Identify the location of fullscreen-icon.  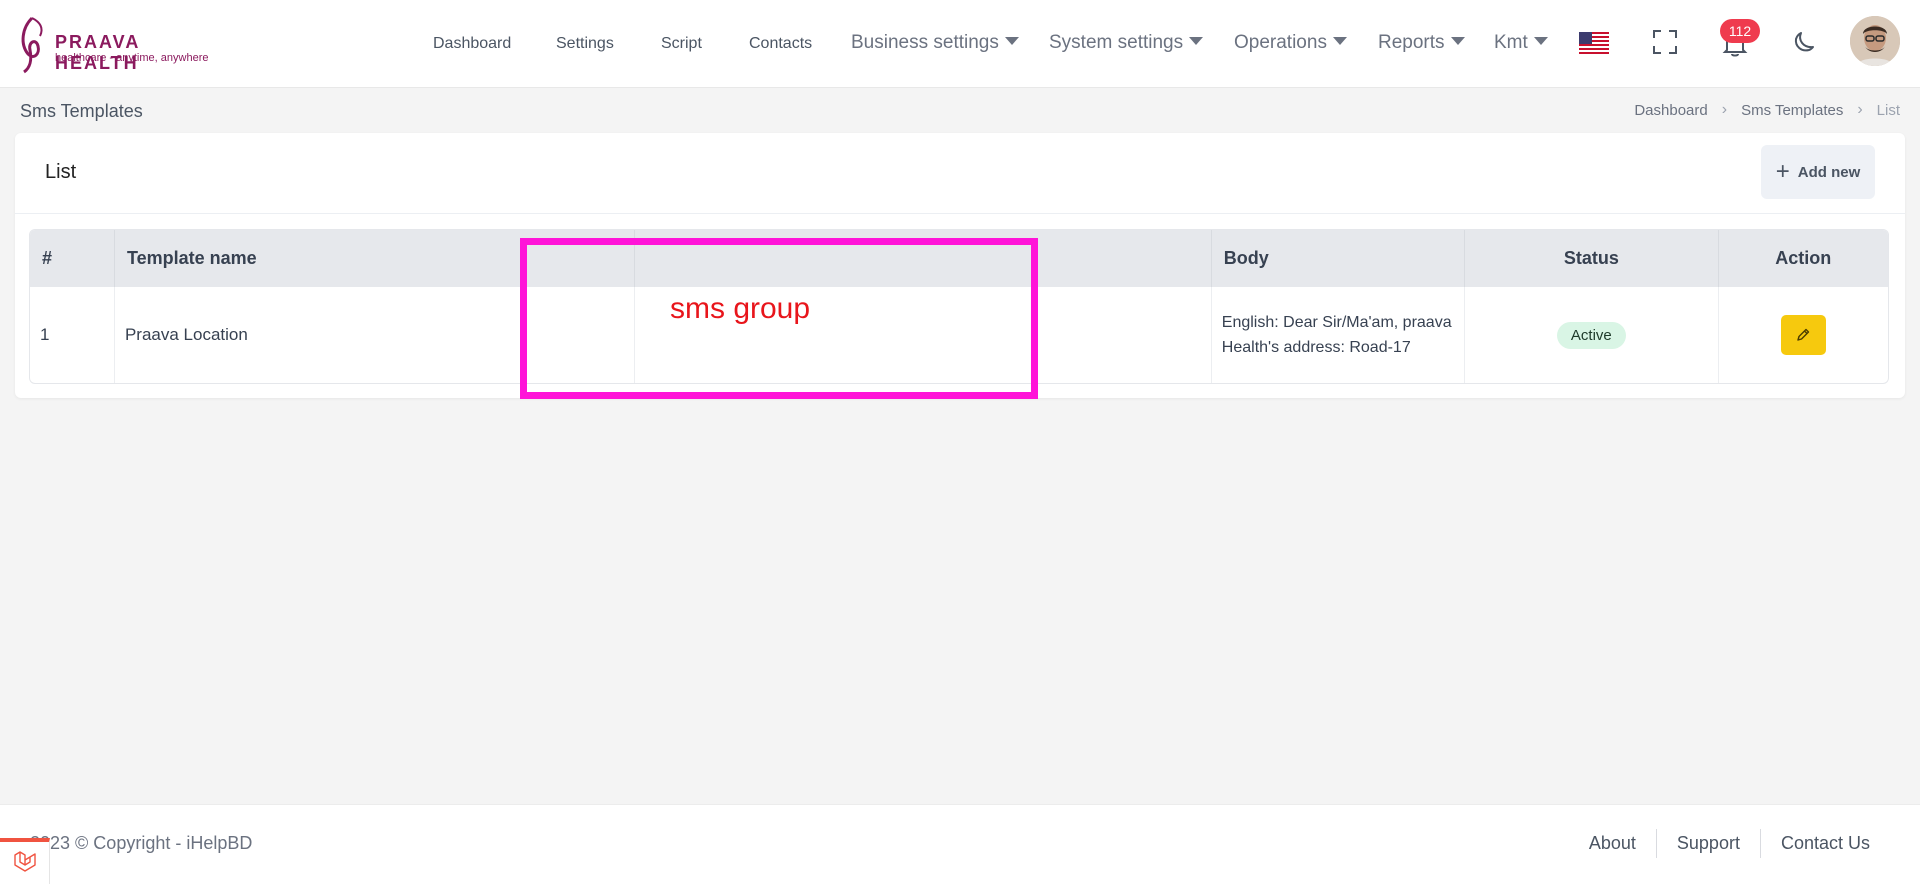
(1665, 42).